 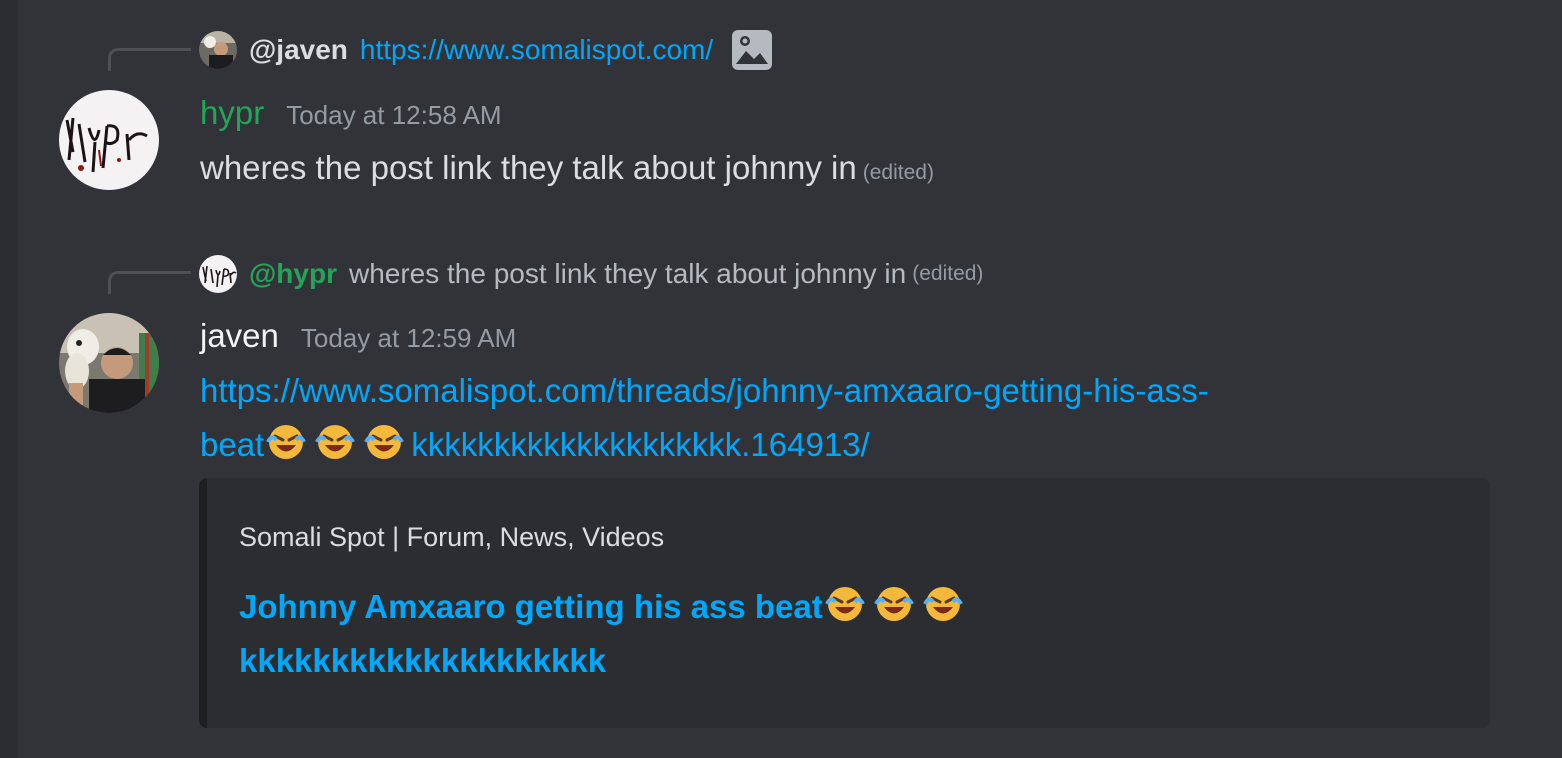 What do you see at coordinates (839, 661) in the screenshot?
I see `embed-title-line2: kkkkkkkkkkkkkkkkkkkk` at bounding box center [839, 661].